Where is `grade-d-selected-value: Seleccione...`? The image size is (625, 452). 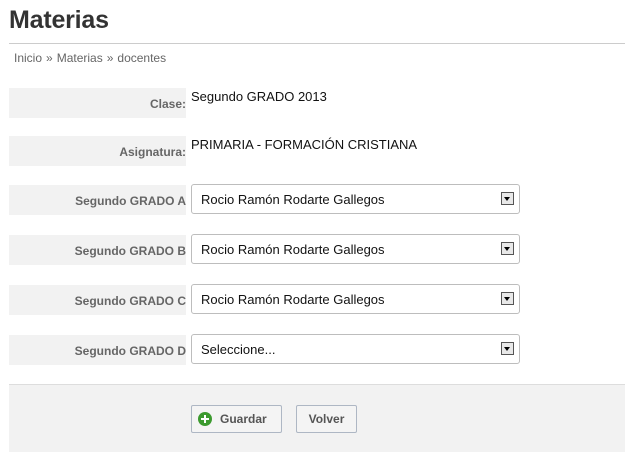
grade-d-selected-value: Seleccione... is located at coordinates (238, 349).